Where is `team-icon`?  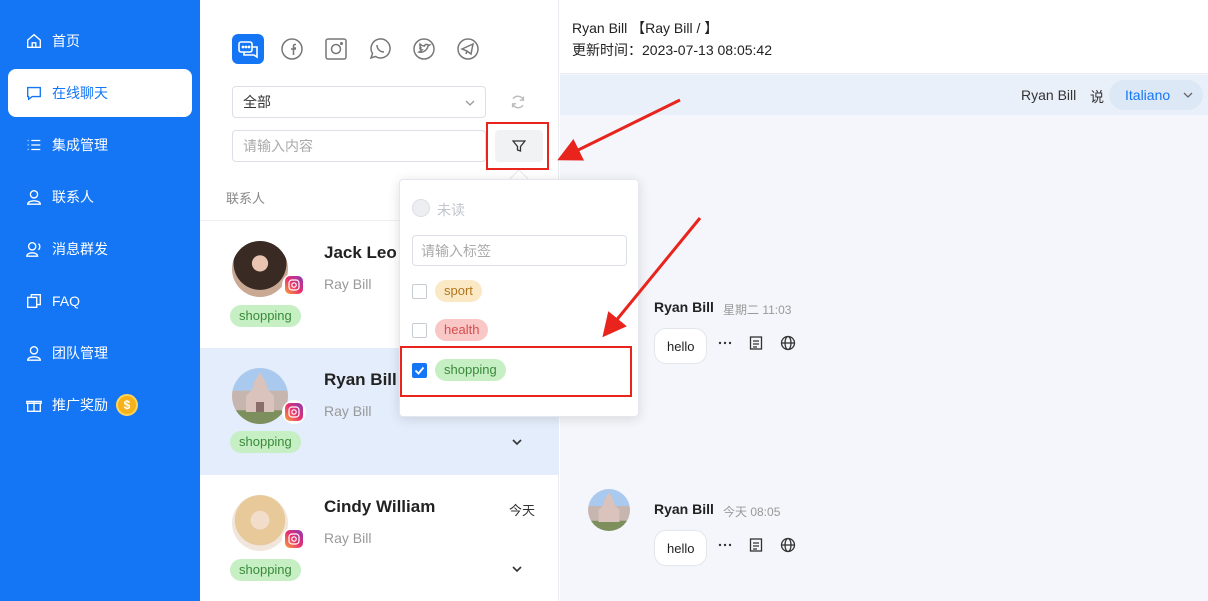 team-icon is located at coordinates (34, 353).